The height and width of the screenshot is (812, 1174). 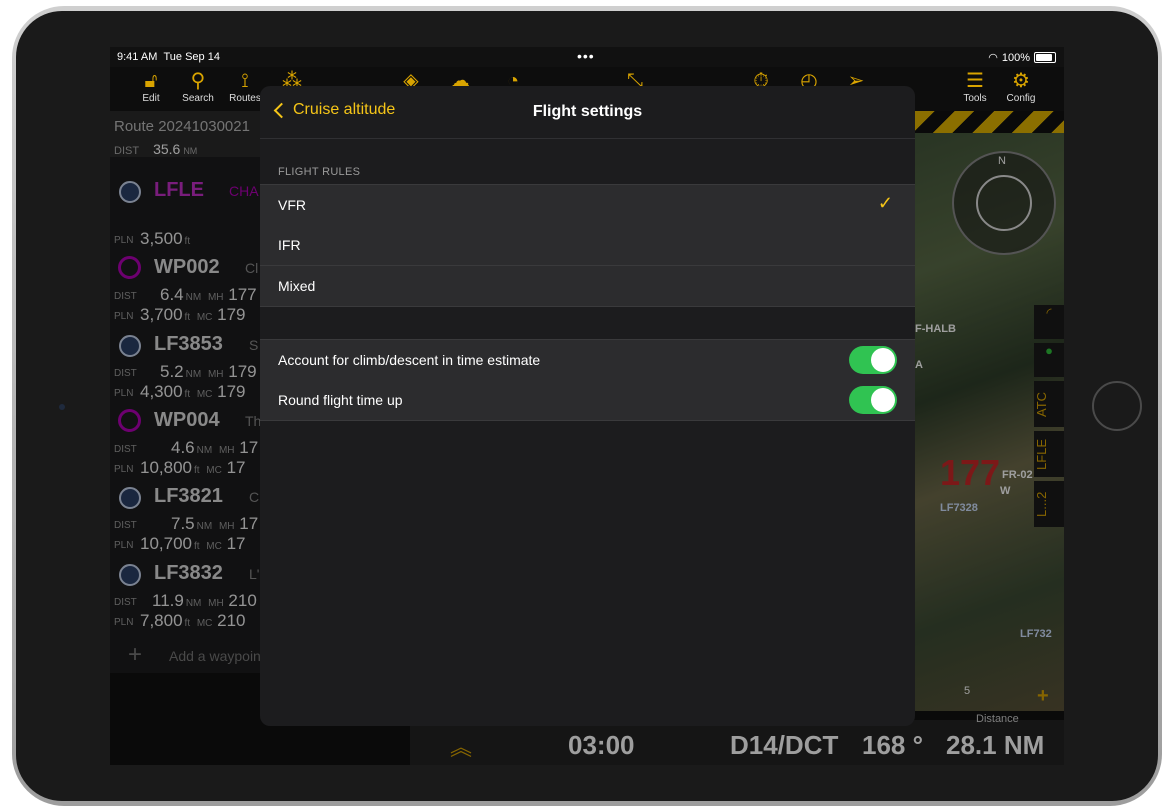 I want to click on home-button, so click(x=1117, y=406).